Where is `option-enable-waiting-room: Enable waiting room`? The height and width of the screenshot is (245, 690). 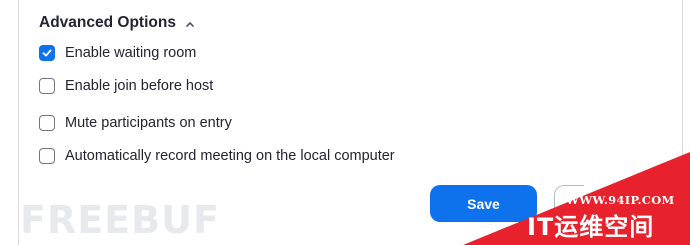
option-enable-waiting-room: Enable waiting room is located at coordinates (117, 53).